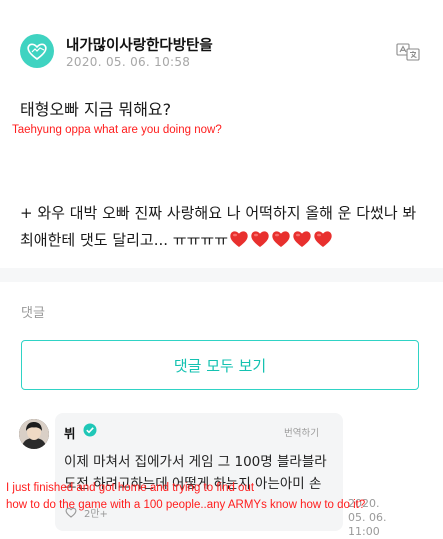  I want to click on comments-label: 댓글, so click(33, 313).